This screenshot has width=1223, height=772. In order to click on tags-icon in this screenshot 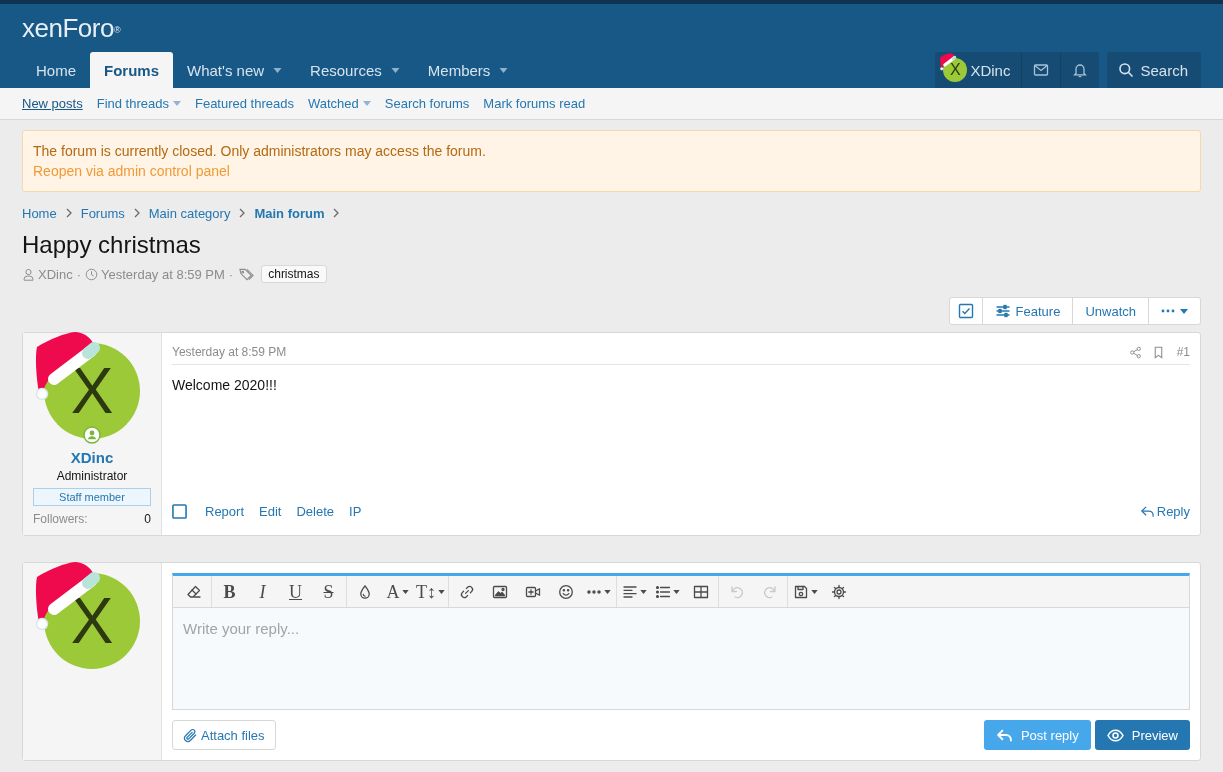, I will do `click(247, 274)`.